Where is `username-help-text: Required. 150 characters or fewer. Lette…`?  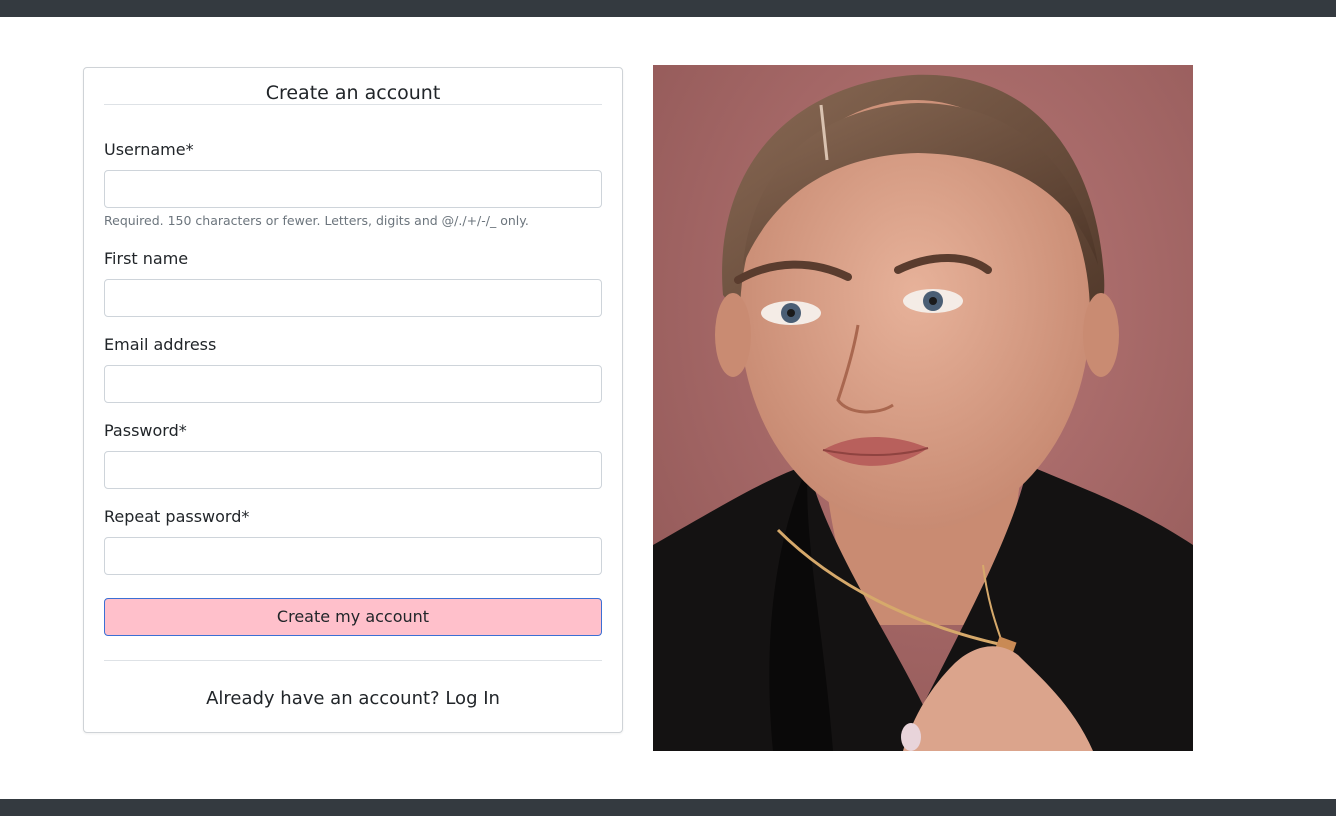 username-help-text: Required. 150 characters or fewer. Lette… is located at coordinates (316, 220).